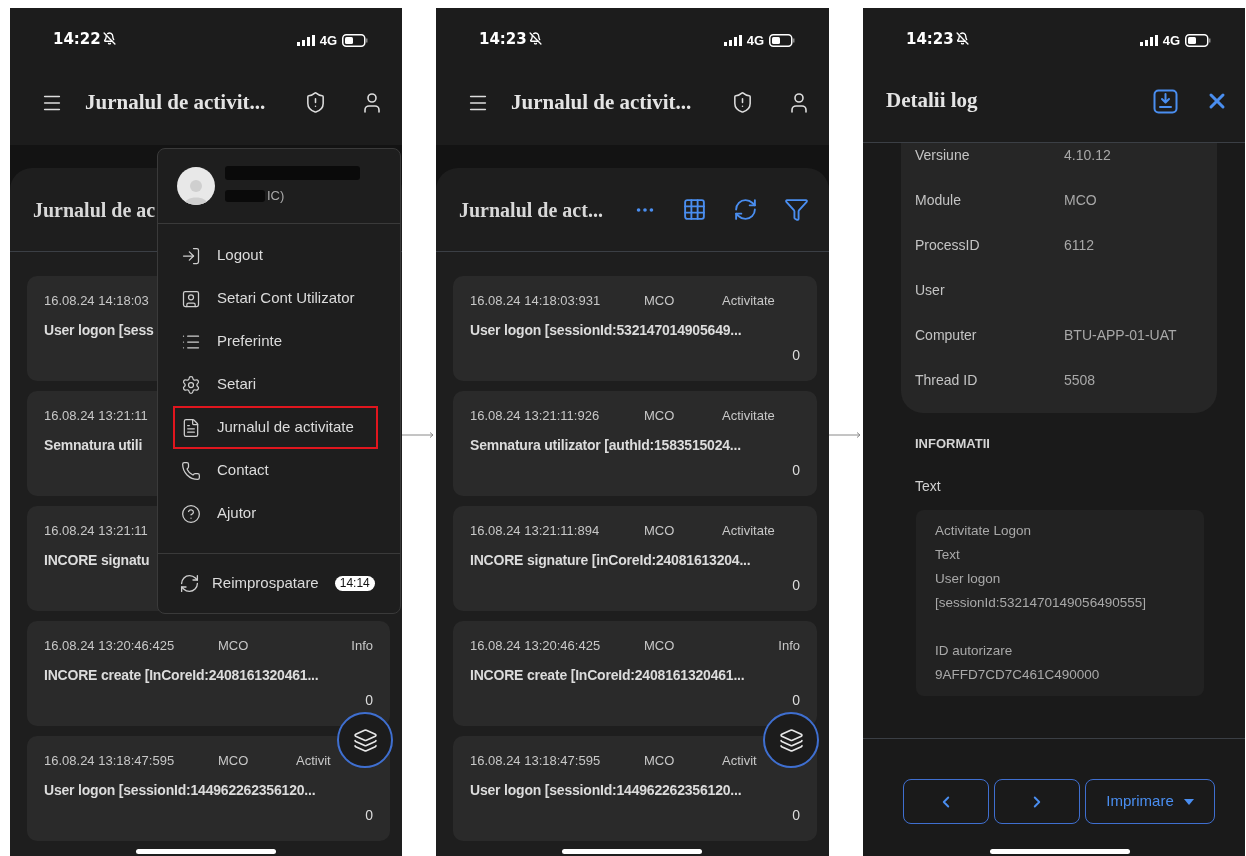  Describe the element at coordinates (943, 155) in the screenshot. I see `property-label: Versiune` at that location.